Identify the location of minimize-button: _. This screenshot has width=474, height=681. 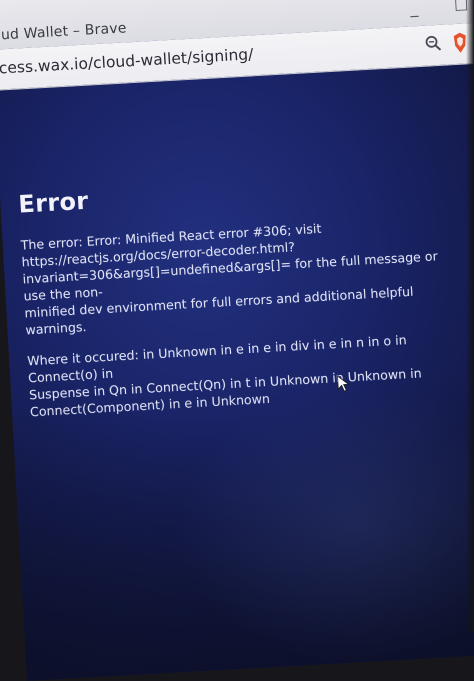
(414, 8).